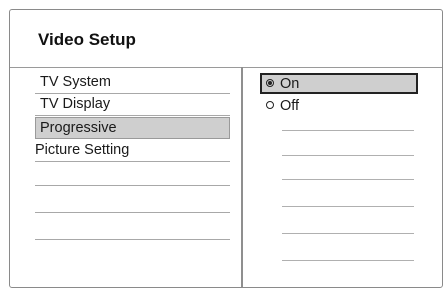 This screenshot has width=448, height=291. Describe the element at coordinates (242, 177) in the screenshot. I see `panel-divider` at that location.